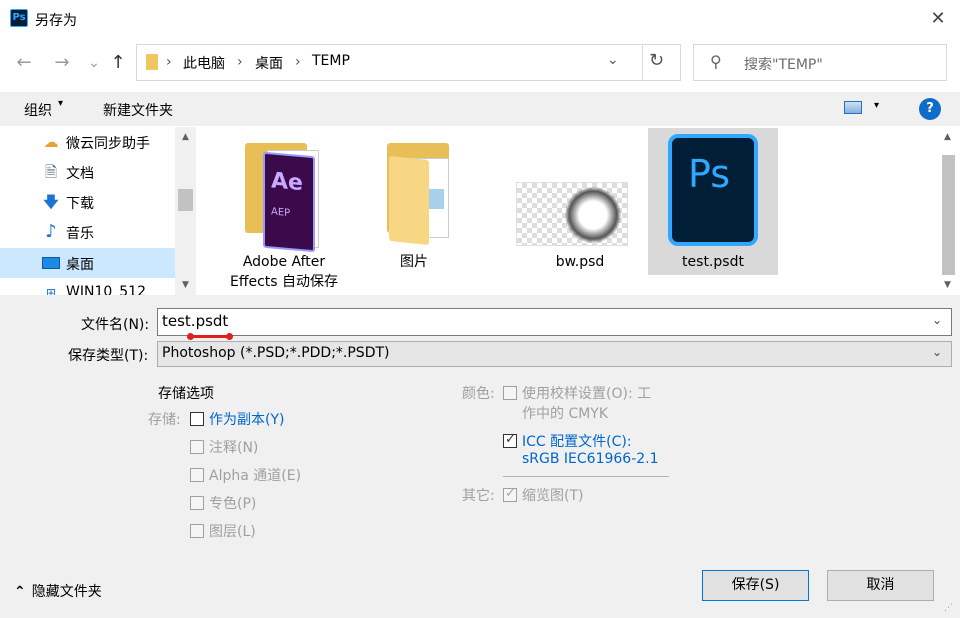 The height and width of the screenshot is (618, 960). What do you see at coordinates (115, 325) in the screenshot?
I see `filename-label: 文件名(N):` at bounding box center [115, 325].